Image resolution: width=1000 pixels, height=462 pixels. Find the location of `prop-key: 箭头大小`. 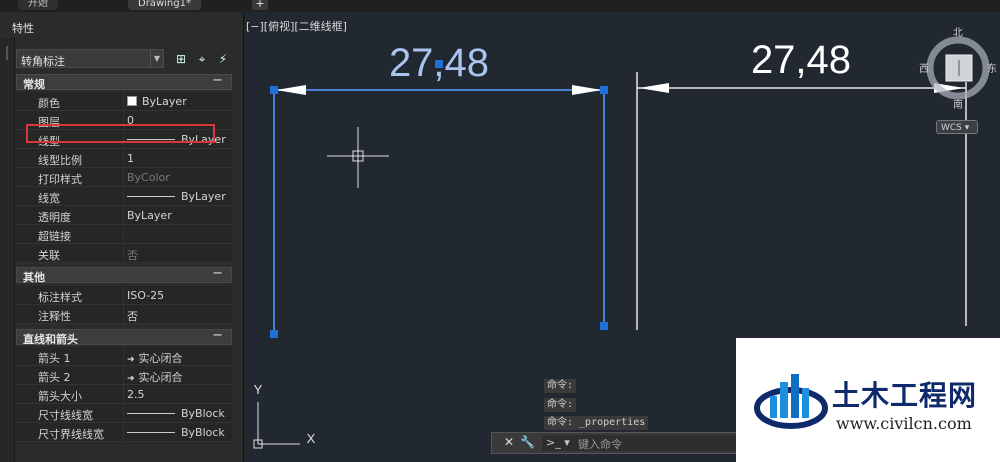

prop-key: 箭头大小 is located at coordinates (60, 396).